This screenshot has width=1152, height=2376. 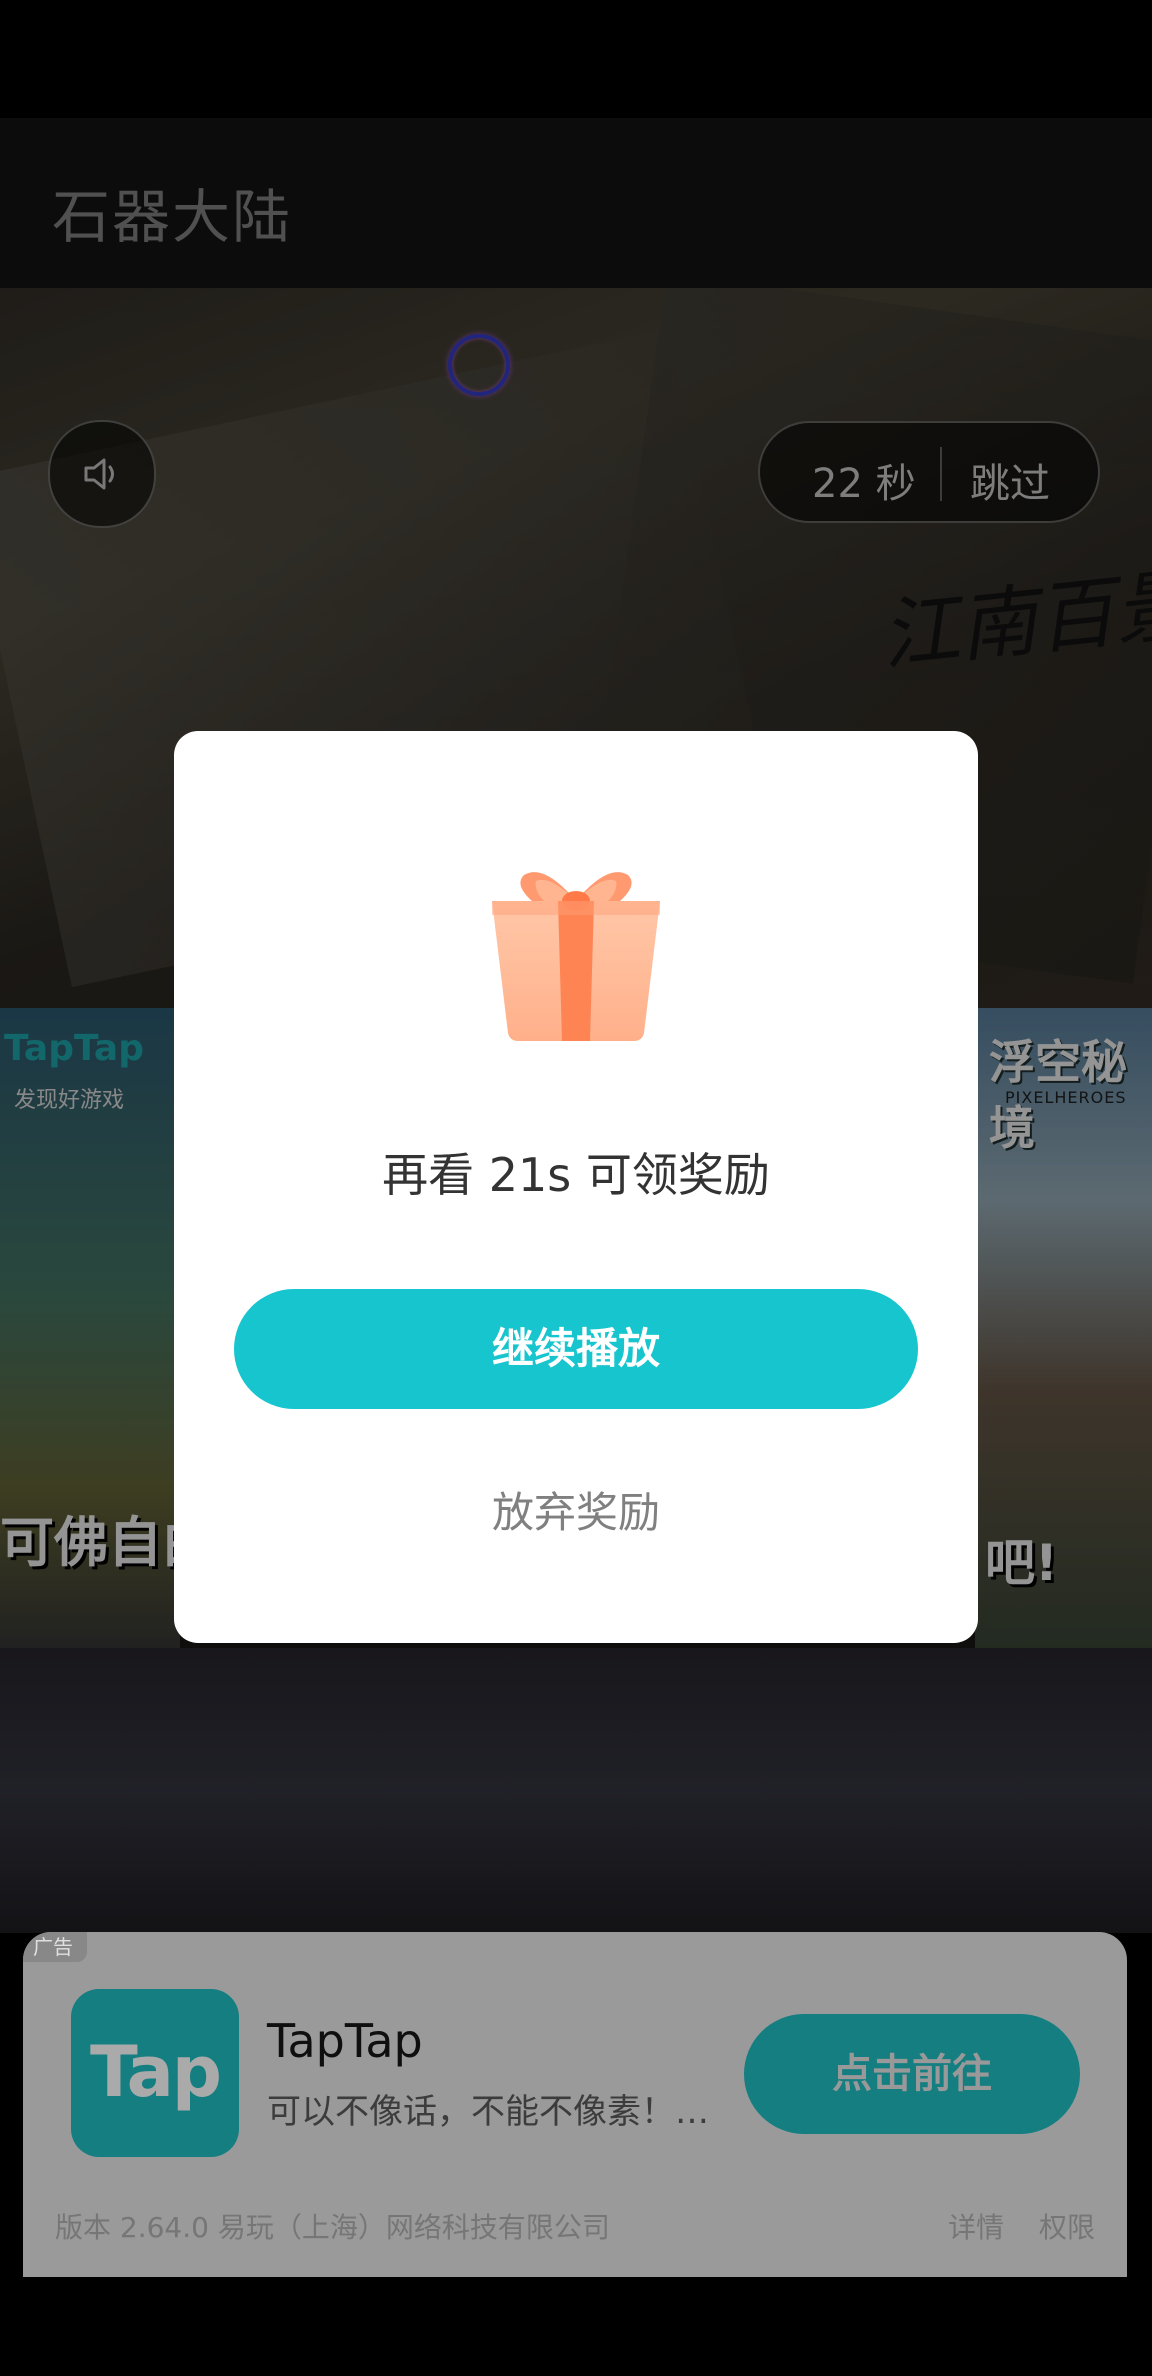 What do you see at coordinates (976, 2227) in the screenshot?
I see `details-link: 详情` at bounding box center [976, 2227].